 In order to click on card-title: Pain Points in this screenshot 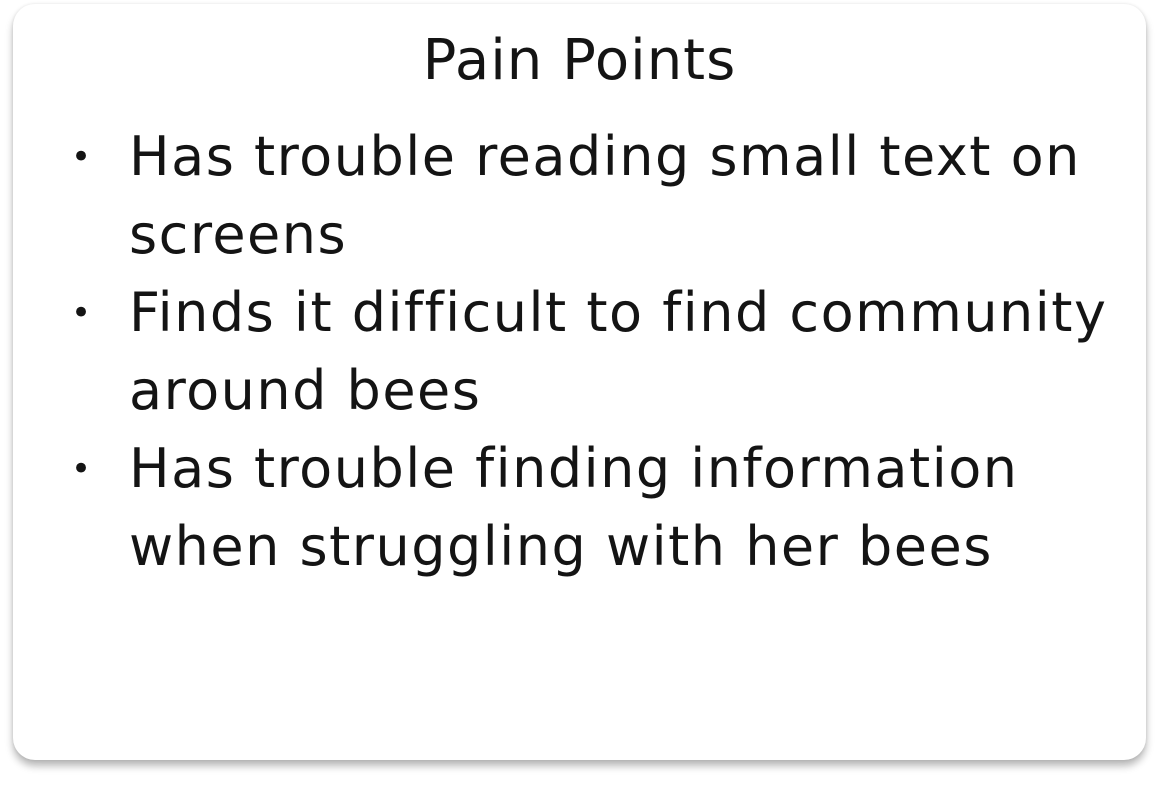, I will do `click(579, 60)`.